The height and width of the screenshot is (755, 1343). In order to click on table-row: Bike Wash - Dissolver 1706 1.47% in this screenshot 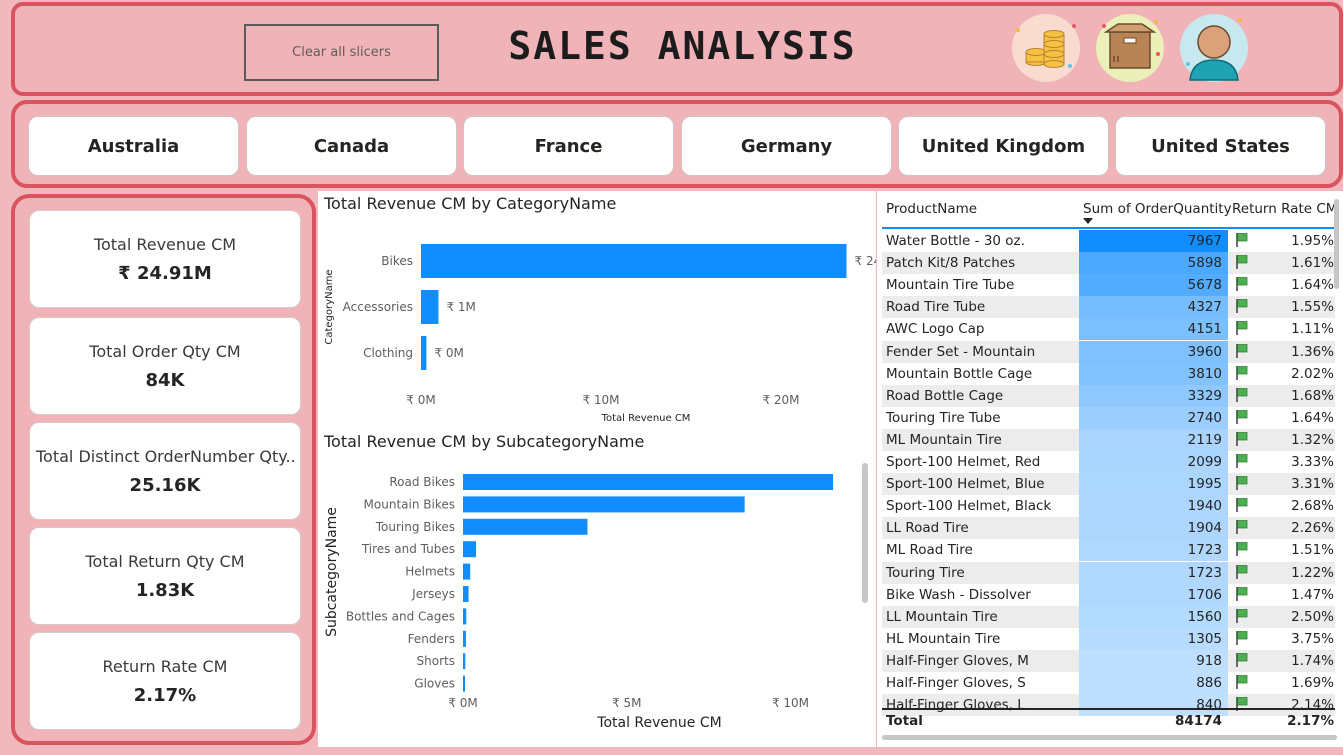, I will do `click(1108, 594)`.